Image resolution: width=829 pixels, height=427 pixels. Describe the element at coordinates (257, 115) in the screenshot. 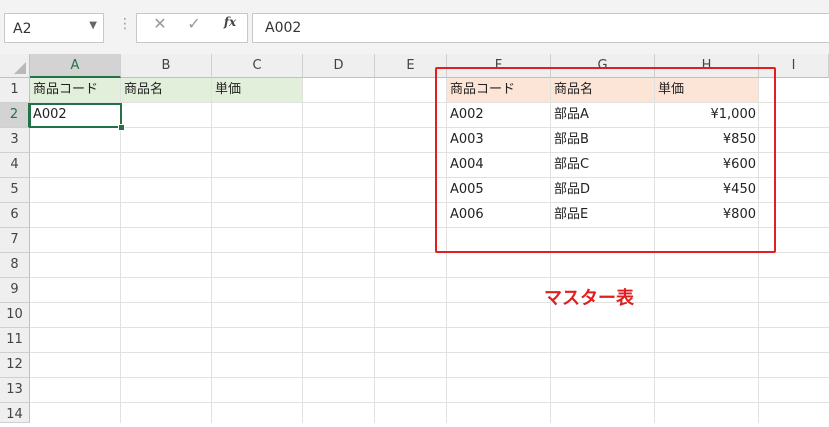

I see `cell-c2` at that location.